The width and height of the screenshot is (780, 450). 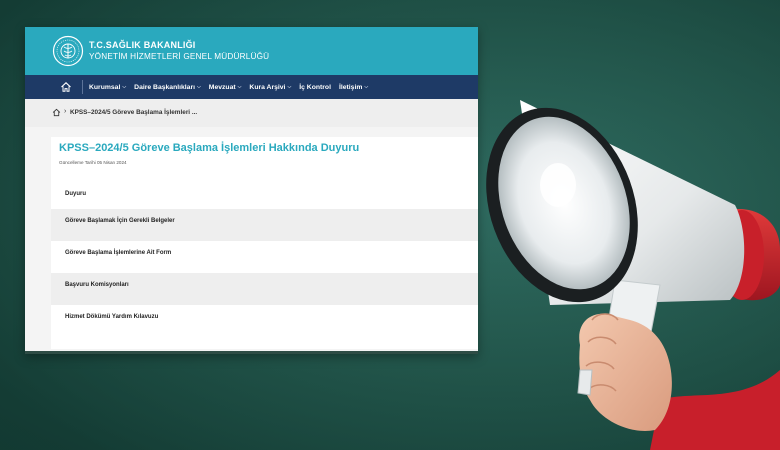 I want to click on list-item-label: Göreve Başlamak İçin Gerekli Belgeler, so click(x=120, y=221).